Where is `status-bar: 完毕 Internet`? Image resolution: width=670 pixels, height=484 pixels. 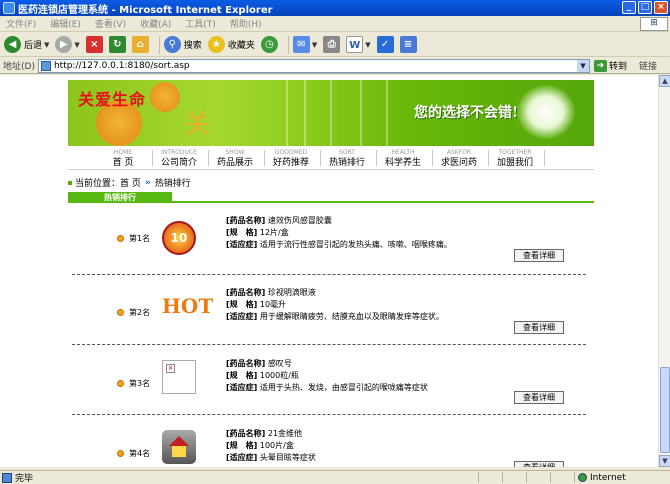 status-bar: 完毕 Internet is located at coordinates (335, 477).